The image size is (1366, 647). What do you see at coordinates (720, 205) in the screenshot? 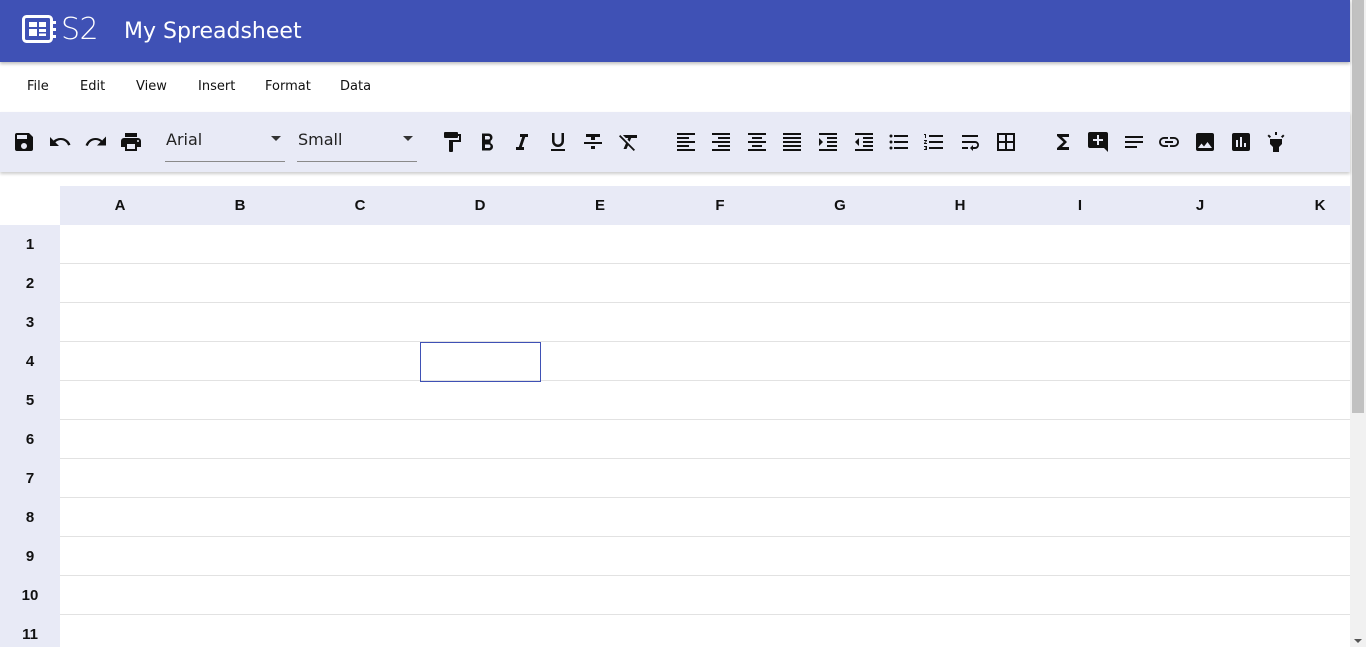
I see `column-header: F` at bounding box center [720, 205].